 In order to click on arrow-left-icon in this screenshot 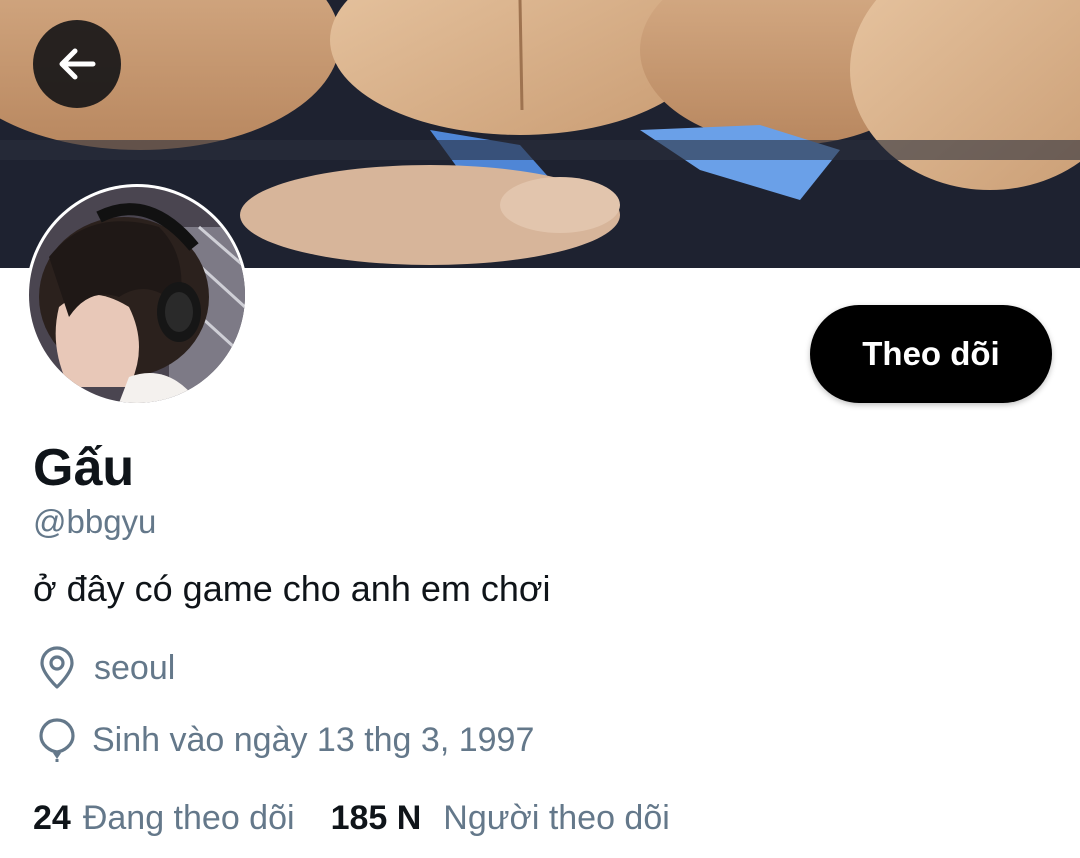, I will do `click(77, 64)`.